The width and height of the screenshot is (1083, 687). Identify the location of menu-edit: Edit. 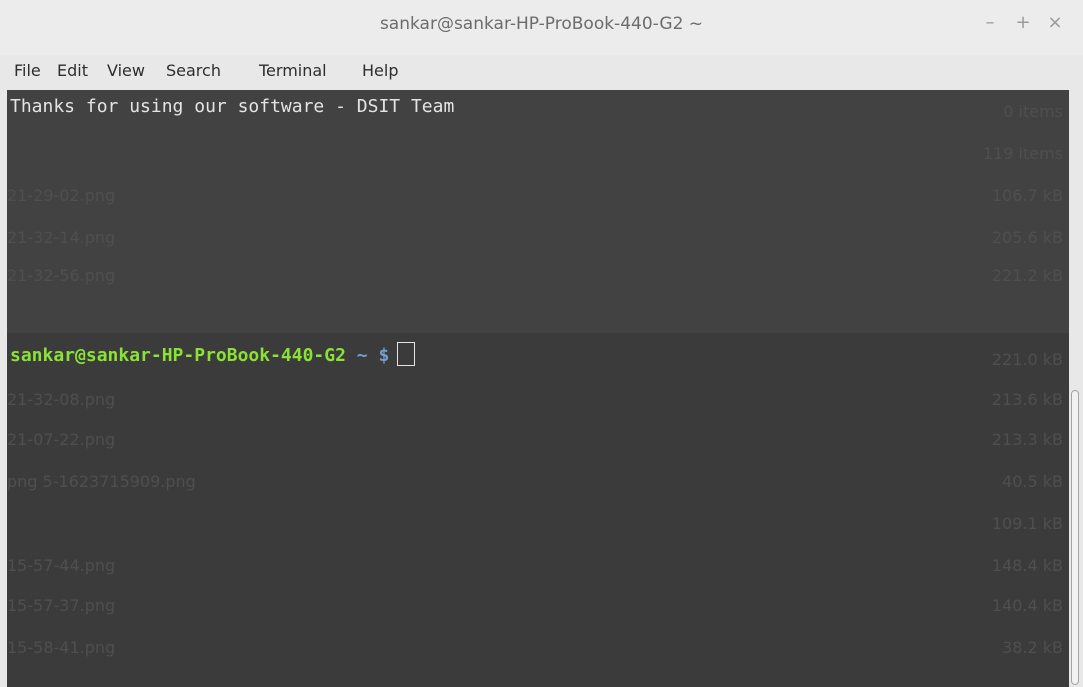
(72, 70).